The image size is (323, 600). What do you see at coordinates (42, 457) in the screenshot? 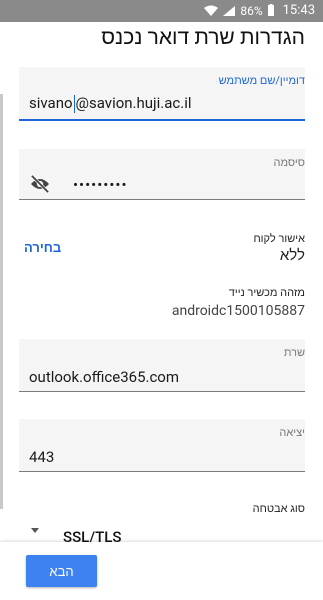
I see `port-value: 443` at bounding box center [42, 457].